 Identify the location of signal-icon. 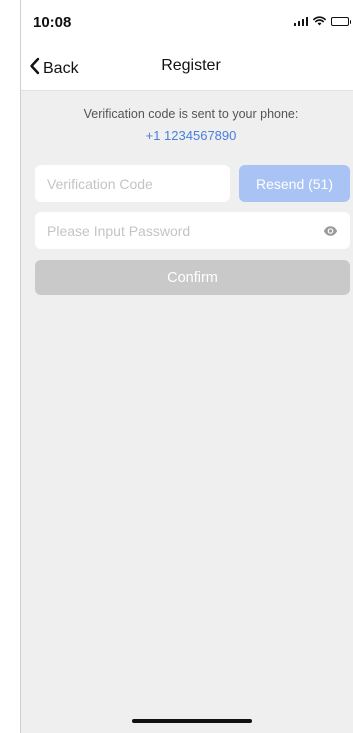
(300, 21).